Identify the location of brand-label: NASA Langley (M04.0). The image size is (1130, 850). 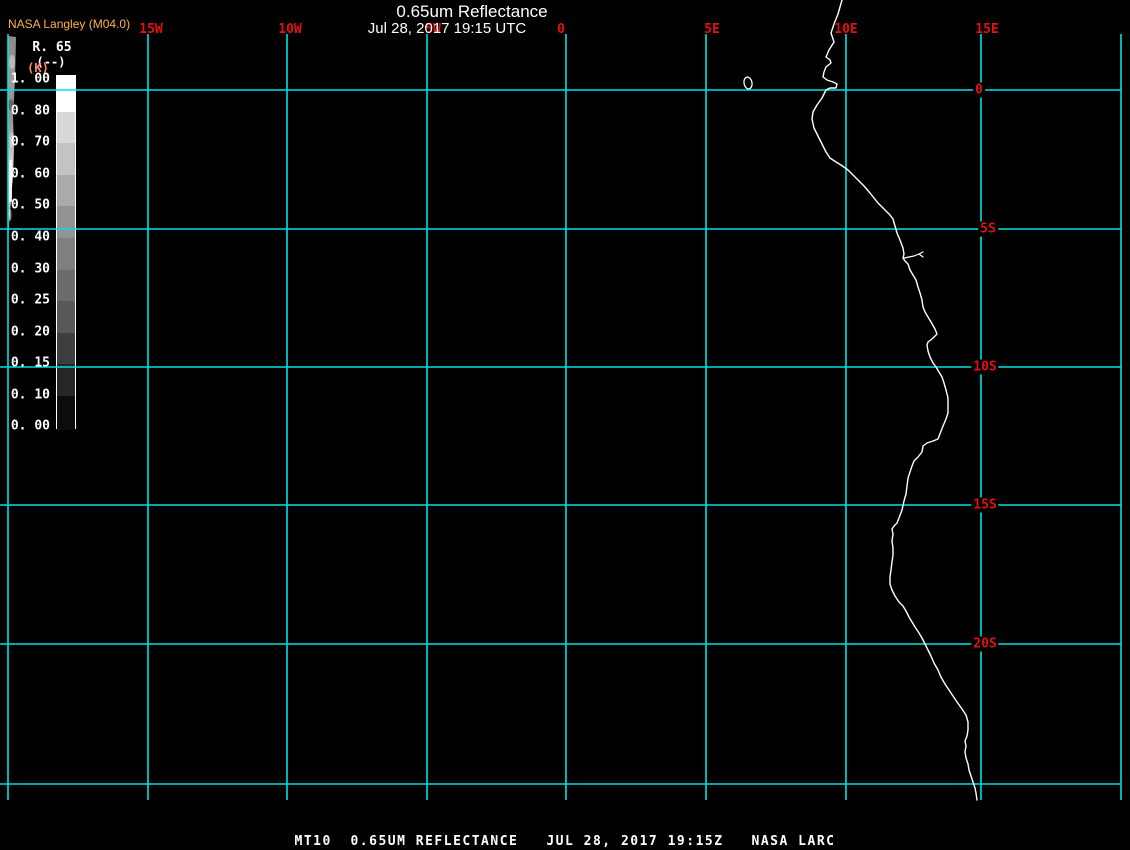
(69, 24).